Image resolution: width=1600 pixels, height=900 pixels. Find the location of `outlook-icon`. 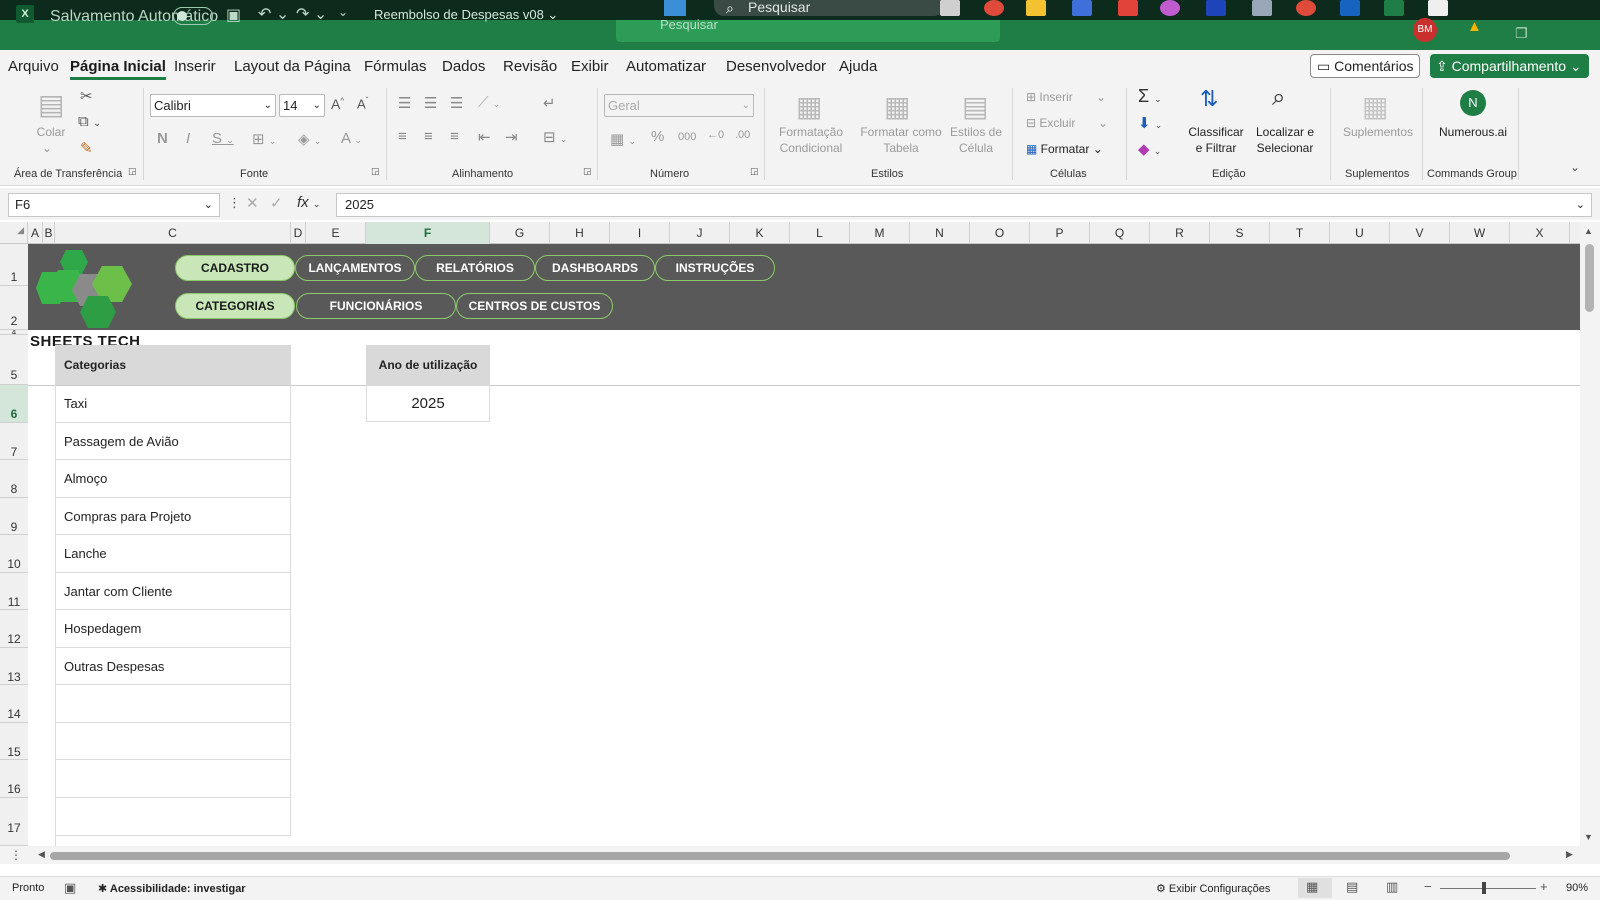

outlook-icon is located at coordinates (1350, 8).